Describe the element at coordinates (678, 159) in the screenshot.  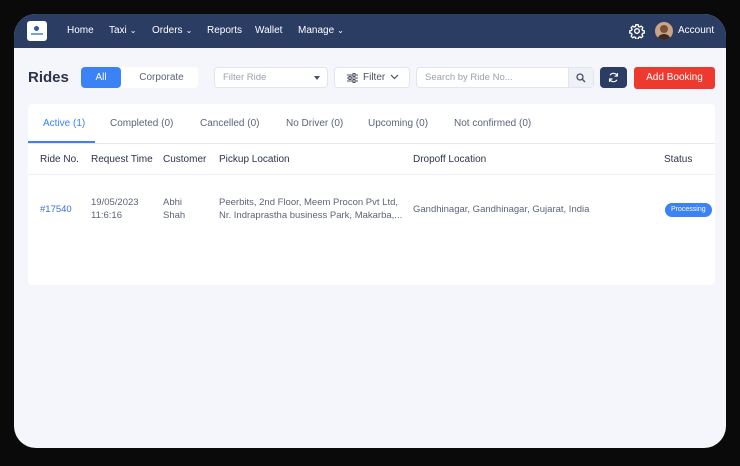
I see `column-header-status: Status` at that location.